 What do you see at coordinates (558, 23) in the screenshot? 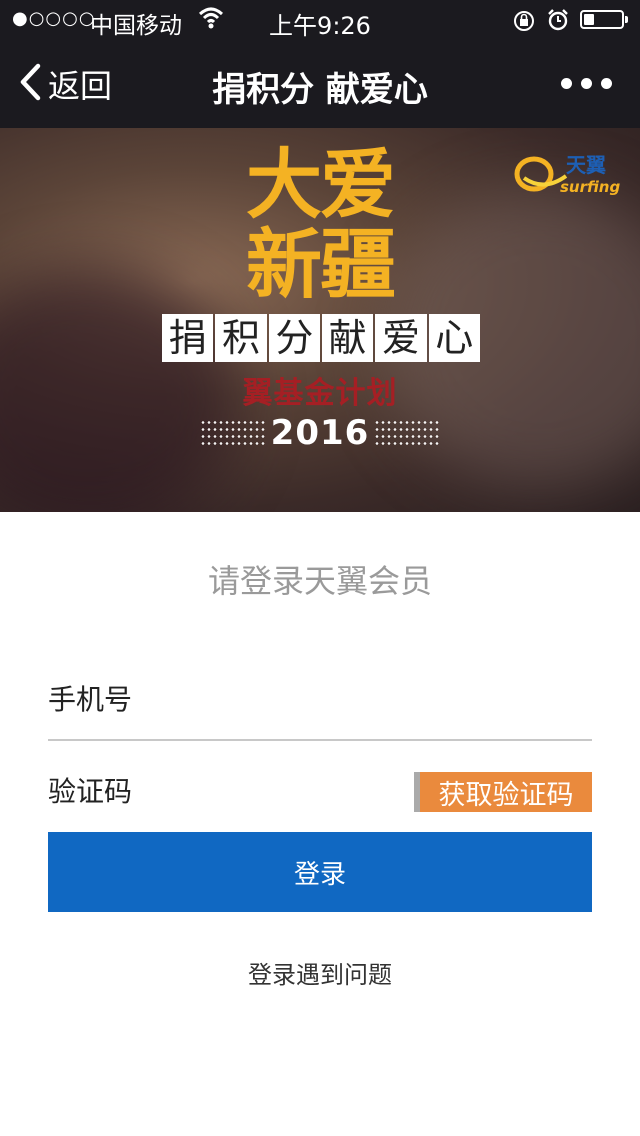
I see `alarm-icon` at bounding box center [558, 23].